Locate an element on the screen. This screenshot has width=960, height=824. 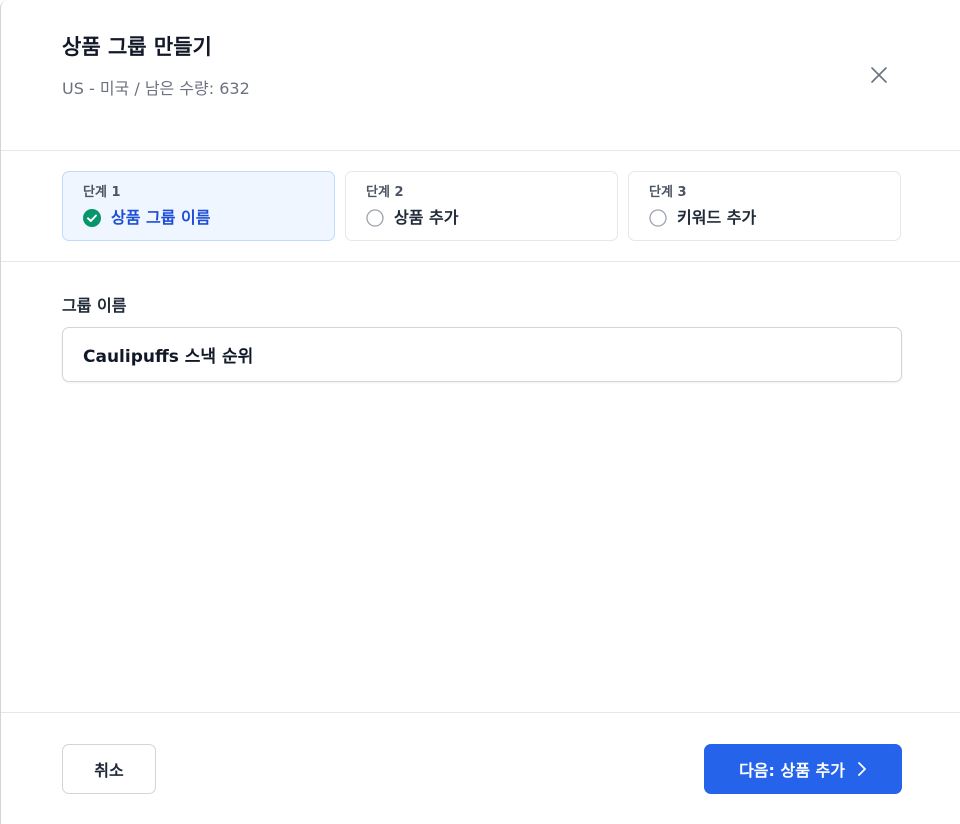
step-number: 단계 1 is located at coordinates (102, 192).